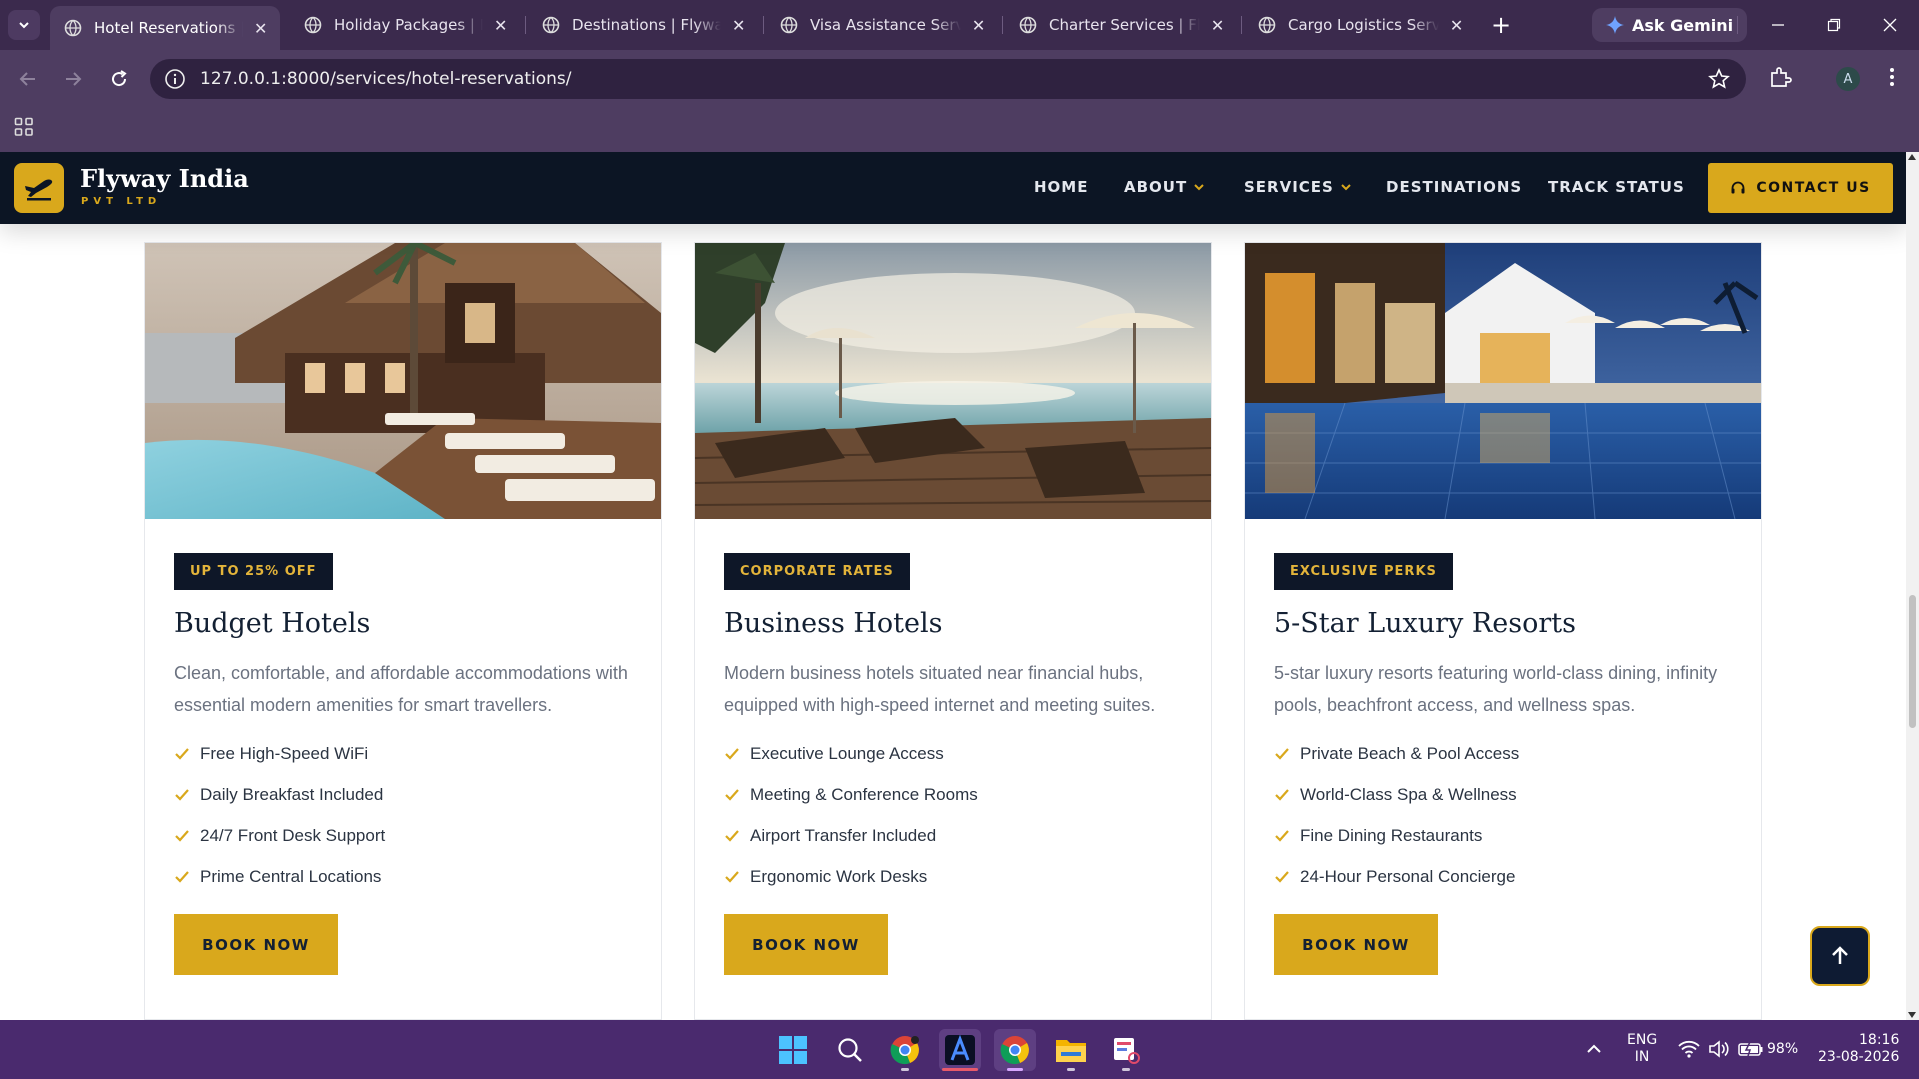 Image resolution: width=1919 pixels, height=1079 pixels. I want to click on scroll-down-arrow-icon, so click(1912, 1015).